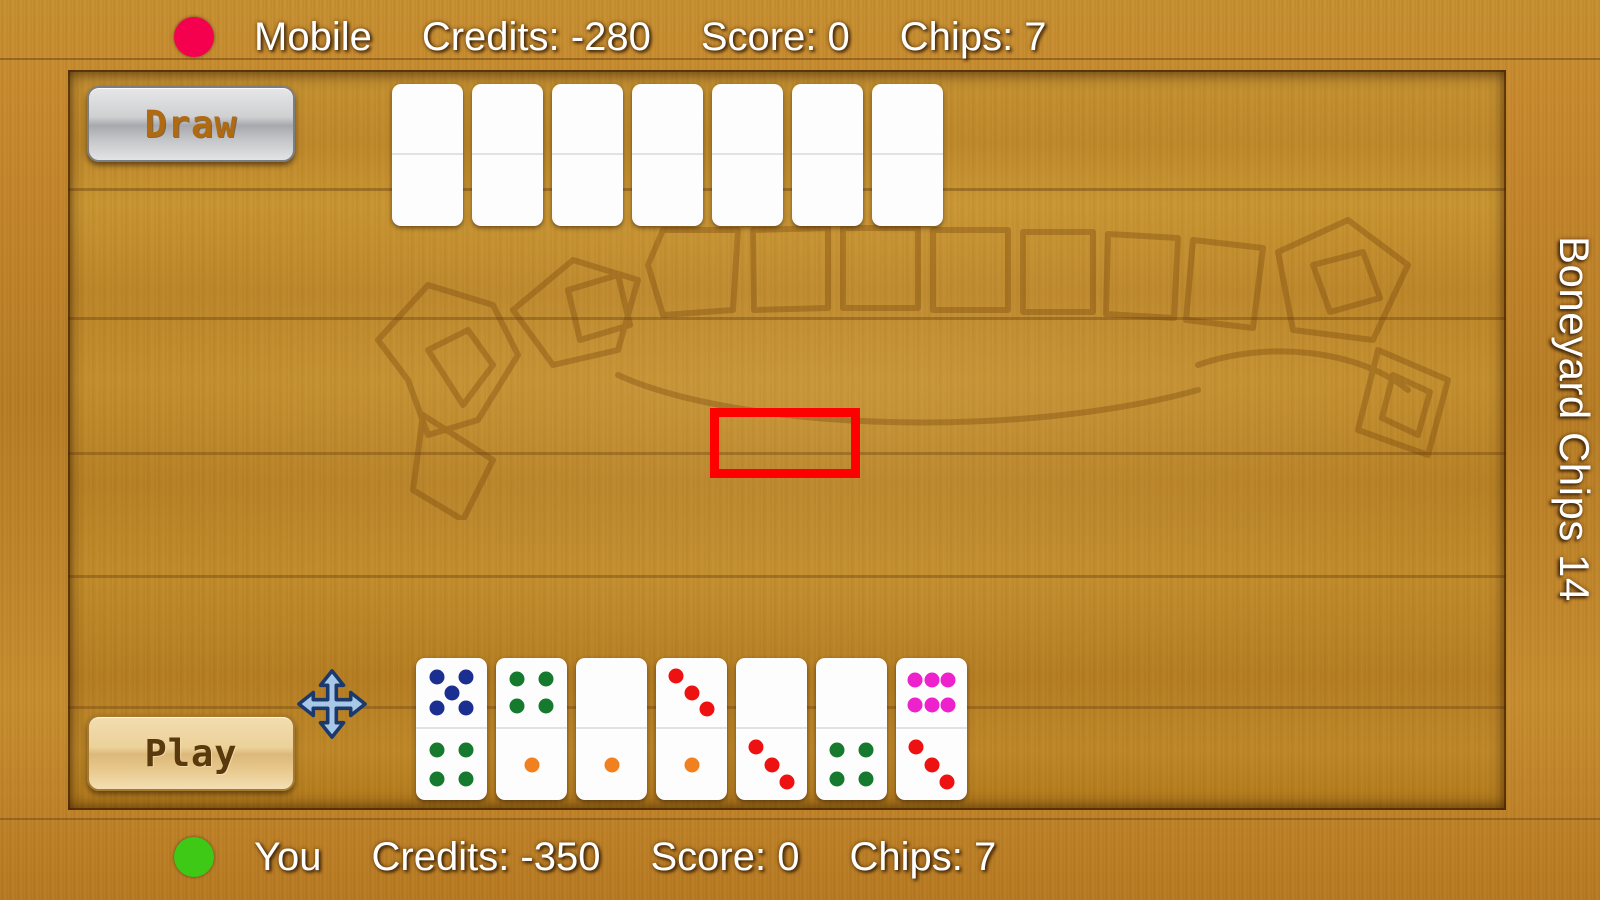 The image size is (1600, 900). Describe the element at coordinates (194, 857) in the screenshot. I see `player-turn-indicator-dot` at that location.